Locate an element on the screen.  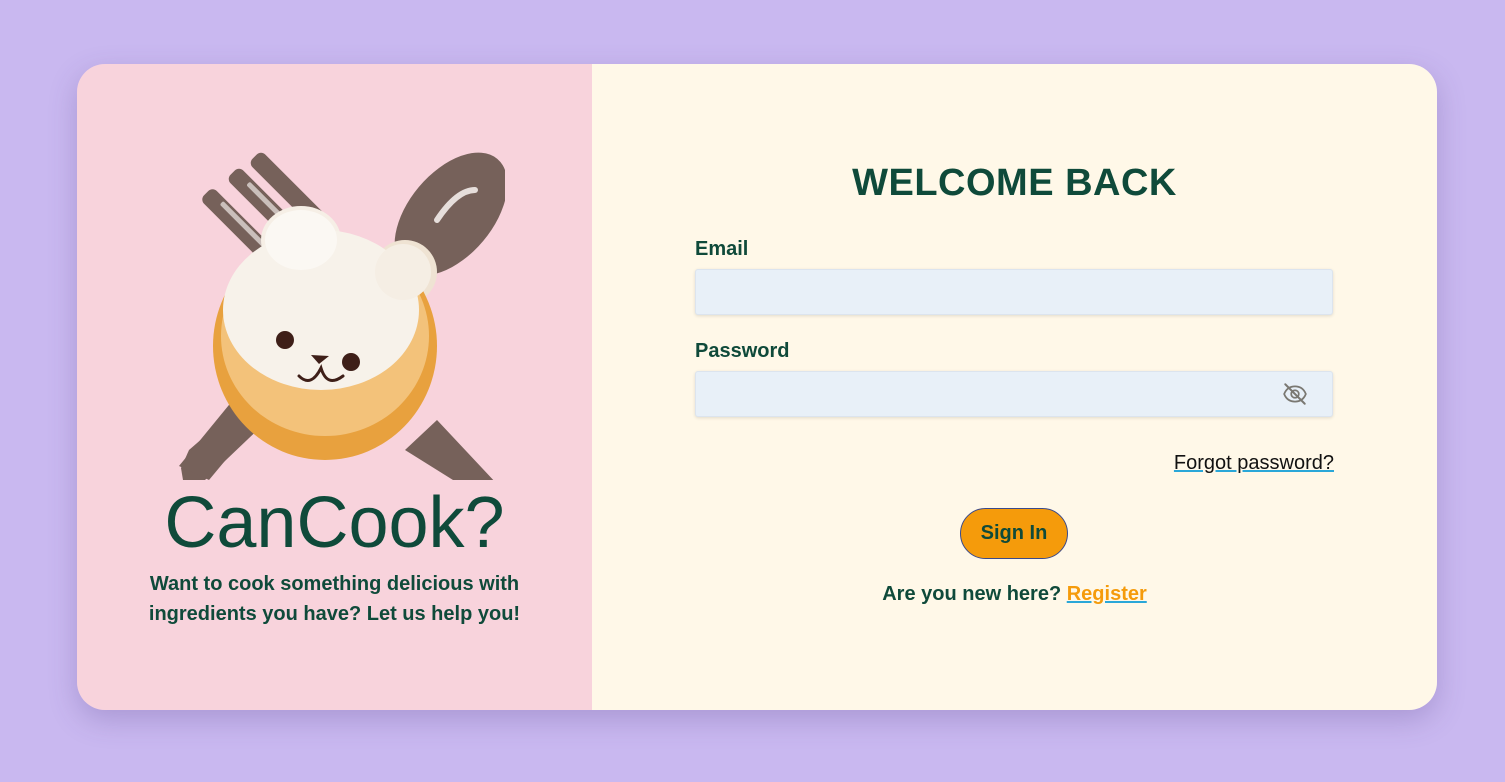
forgot-password-link: Forgot password? is located at coordinates (1254, 463).